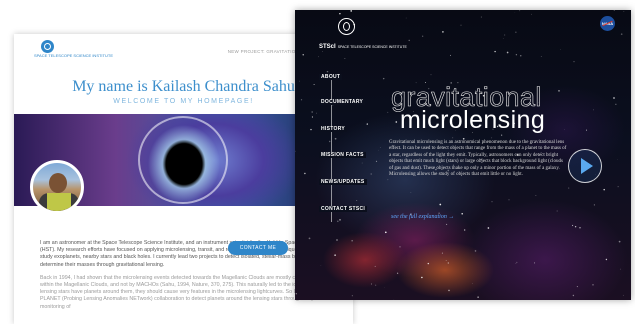 The image size is (635, 324). What do you see at coordinates (472, 120) in the screenshot?
I see `title-microlensing: microlensing` at bounding box center [472, 120].